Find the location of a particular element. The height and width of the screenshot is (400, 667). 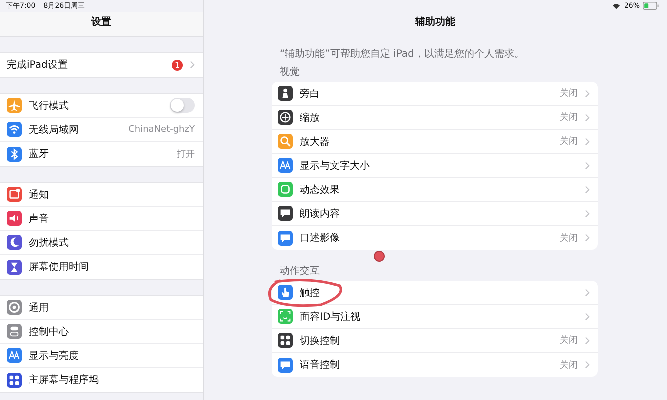

accessibility-item: 面容ID与注视 is located at coordinates (435, 317).